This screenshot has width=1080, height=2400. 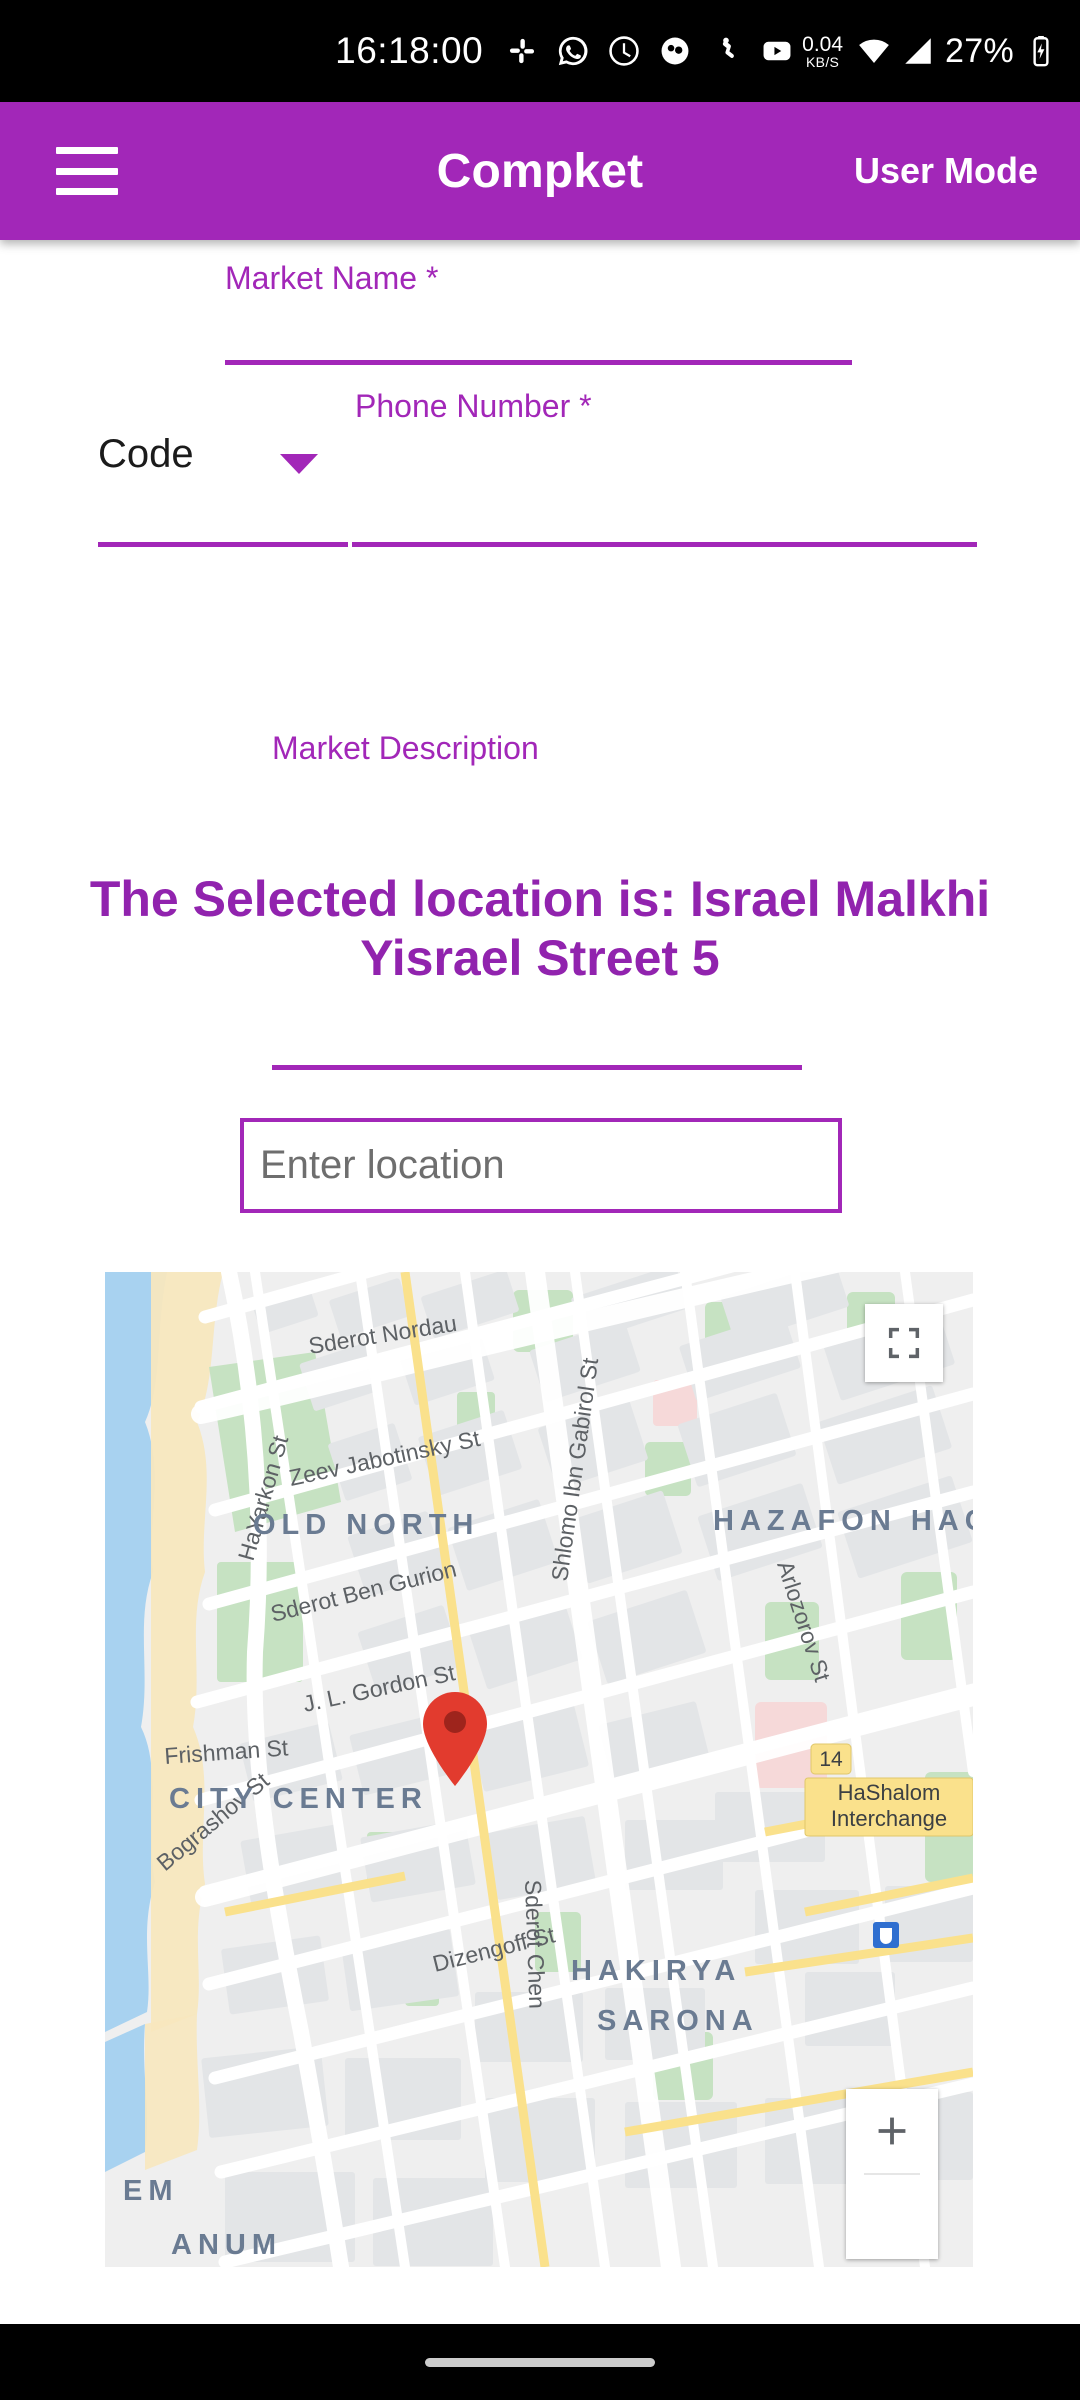 I want to click on status-bar-left: 16:18:00, so click(x=401, y=51).